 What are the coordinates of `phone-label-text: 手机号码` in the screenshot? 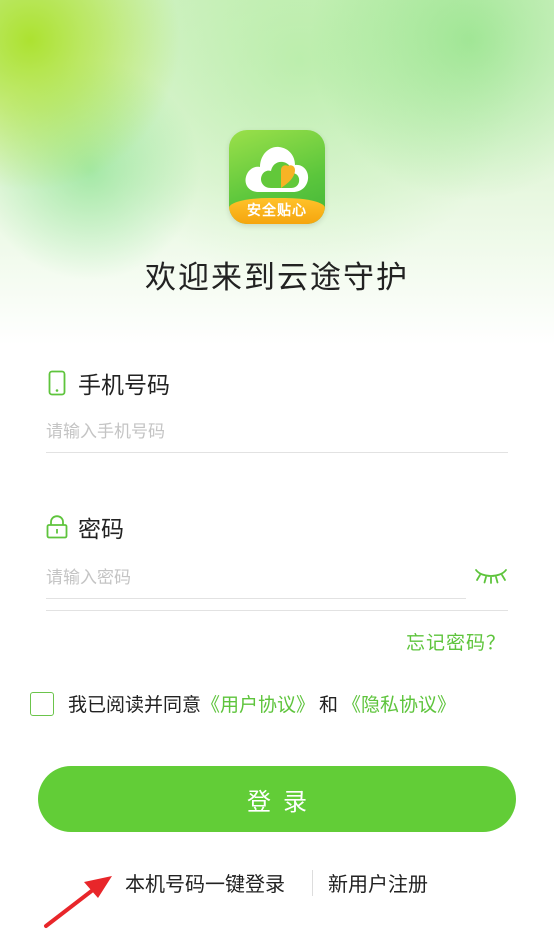 It's located at (124, 386).